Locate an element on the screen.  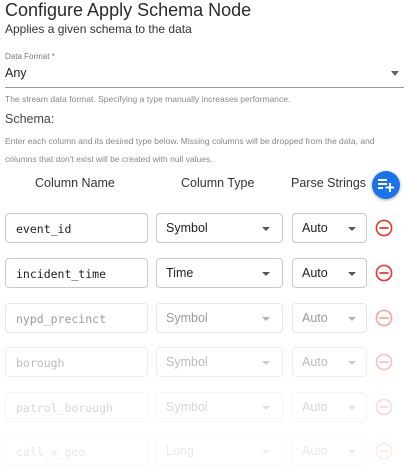
page-subtitle: Applies a given schema to the data is located at coordinates (98, 29).